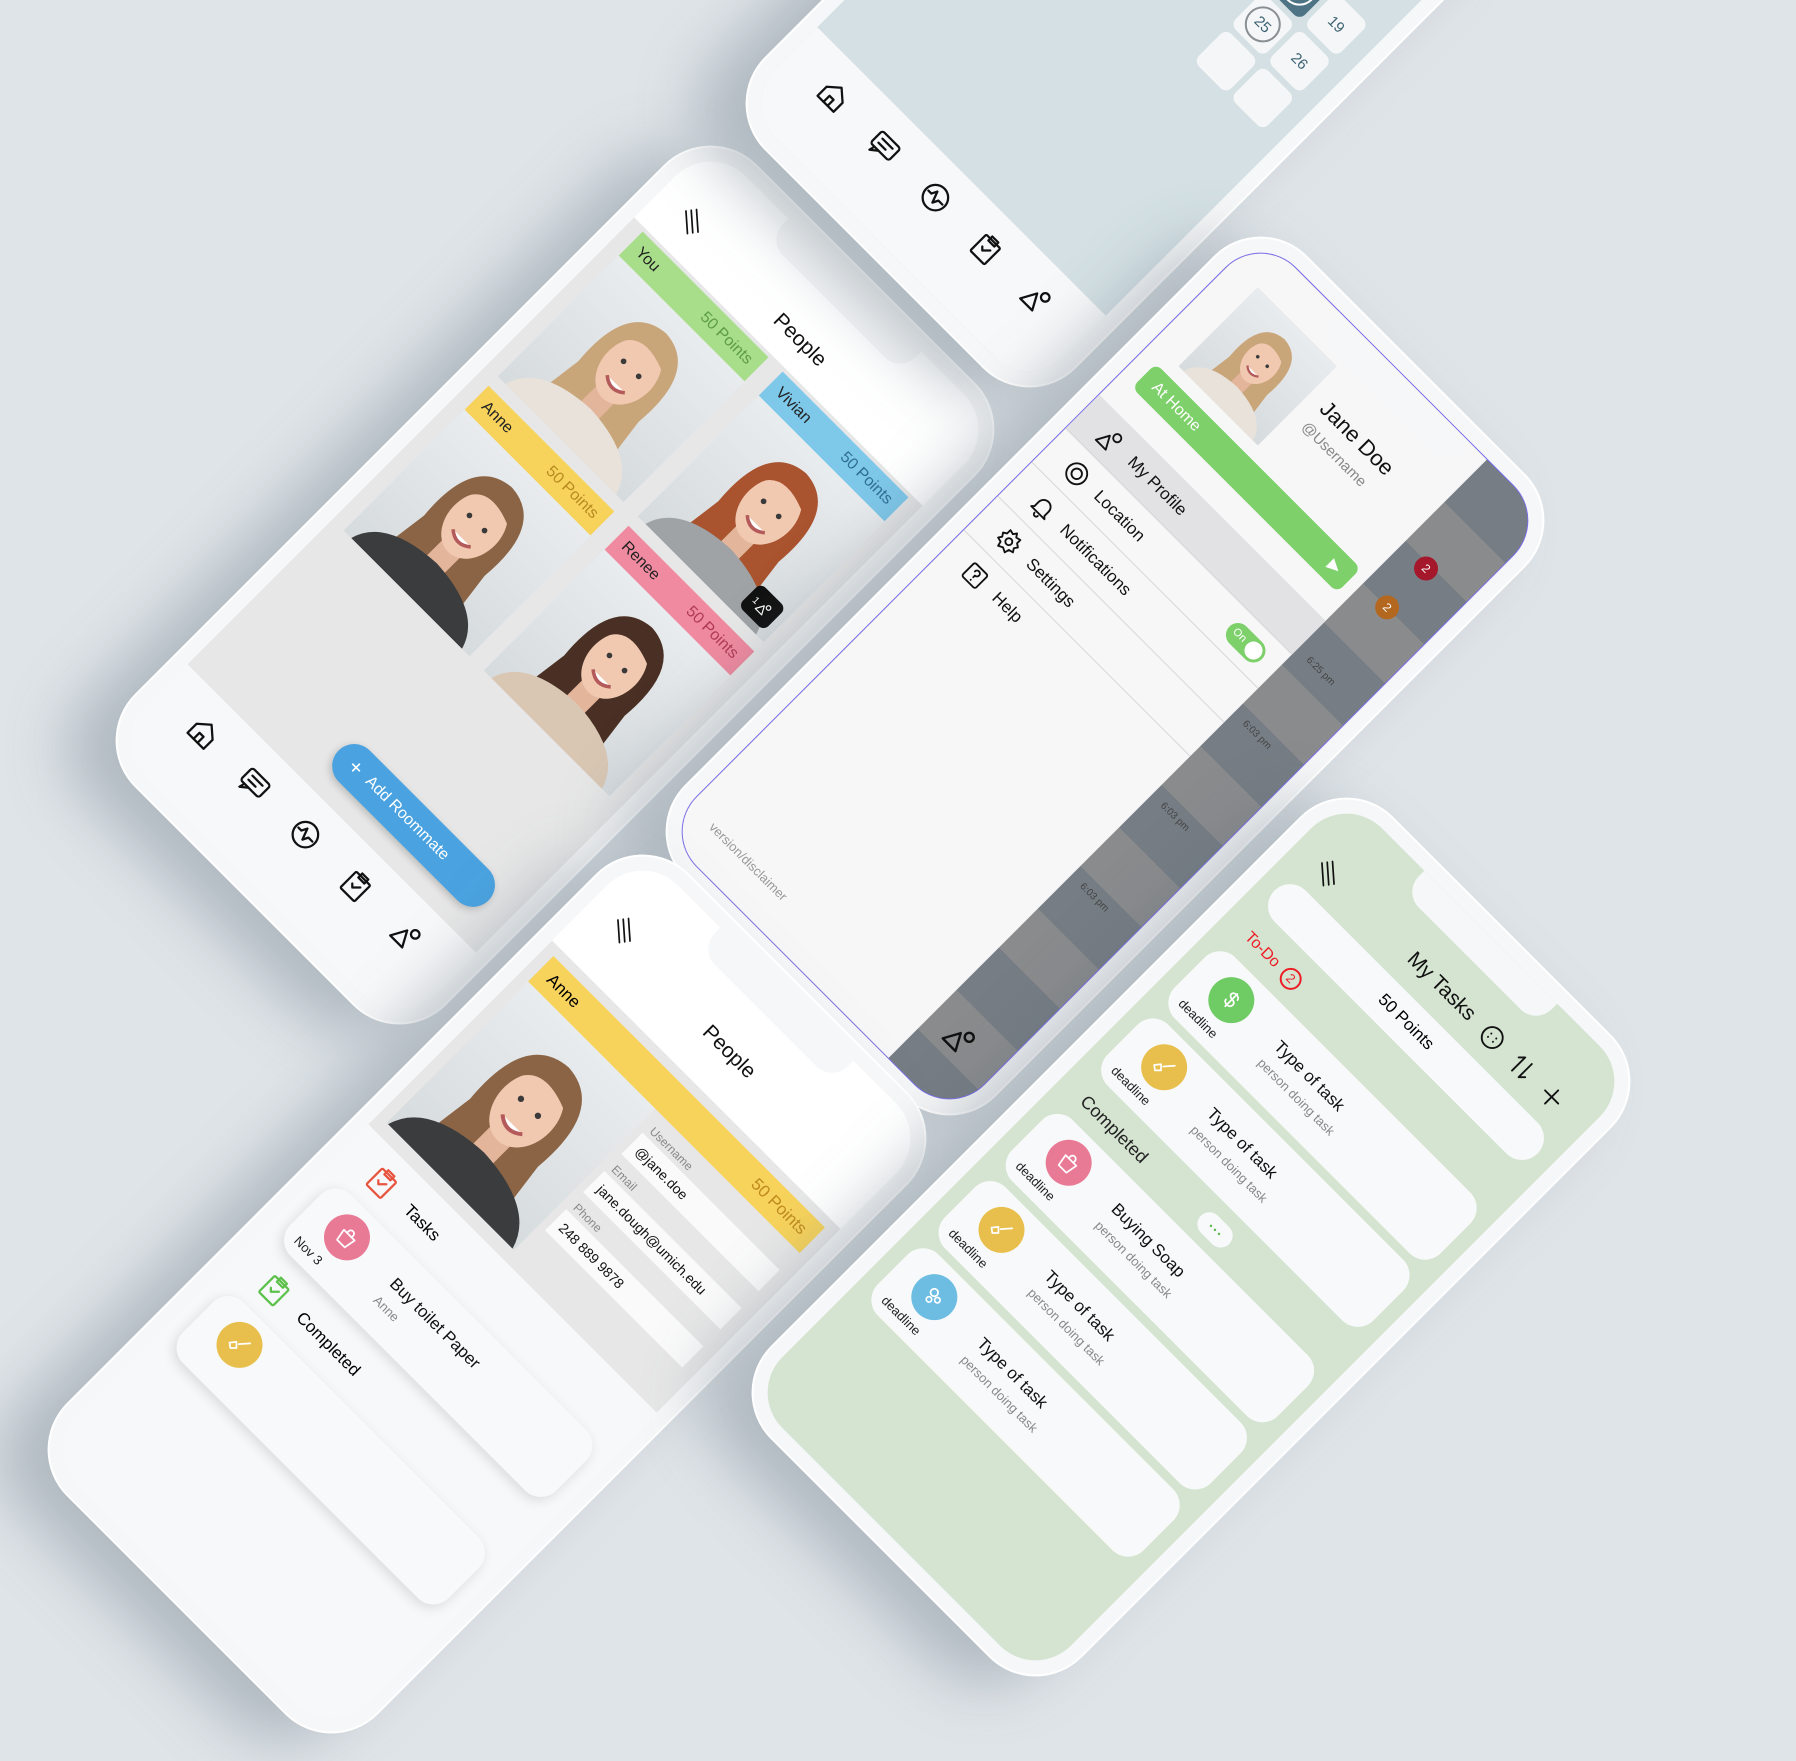 Image resolution: width=1796 pixels, height=1761 pixels. Describe the element at coordinates (1336, 24) in the screenshot. I see `calendar-day-label: 19` at that location.